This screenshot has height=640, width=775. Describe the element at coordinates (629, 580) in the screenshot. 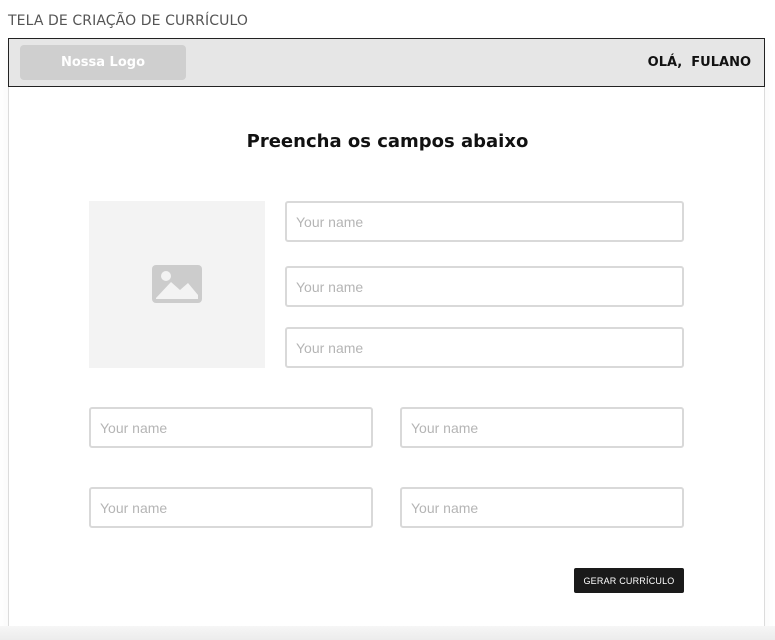

I see `generate-resume-button: GERAR CURRÍCULO` at that location.